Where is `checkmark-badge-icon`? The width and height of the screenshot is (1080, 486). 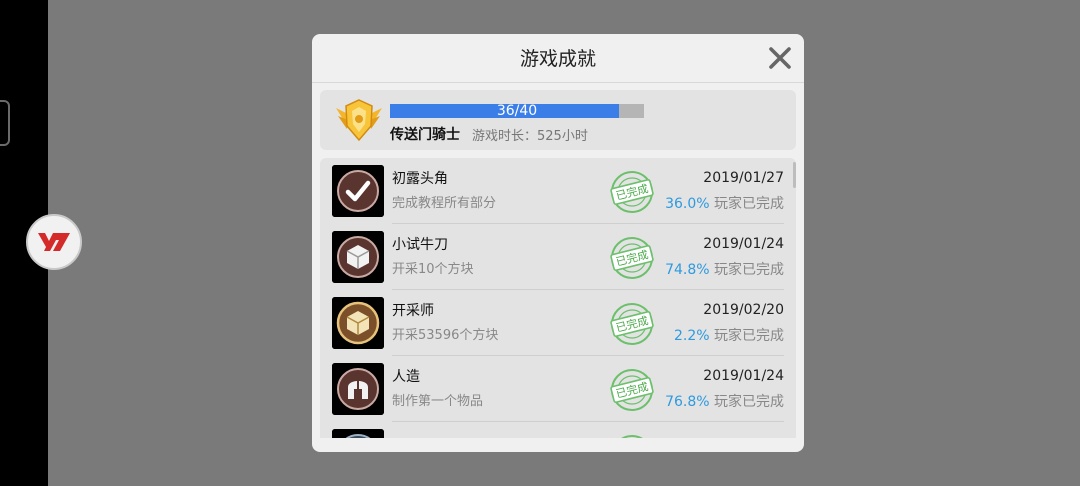 checkmark-badge-icon is located at coordinates (358, 191).